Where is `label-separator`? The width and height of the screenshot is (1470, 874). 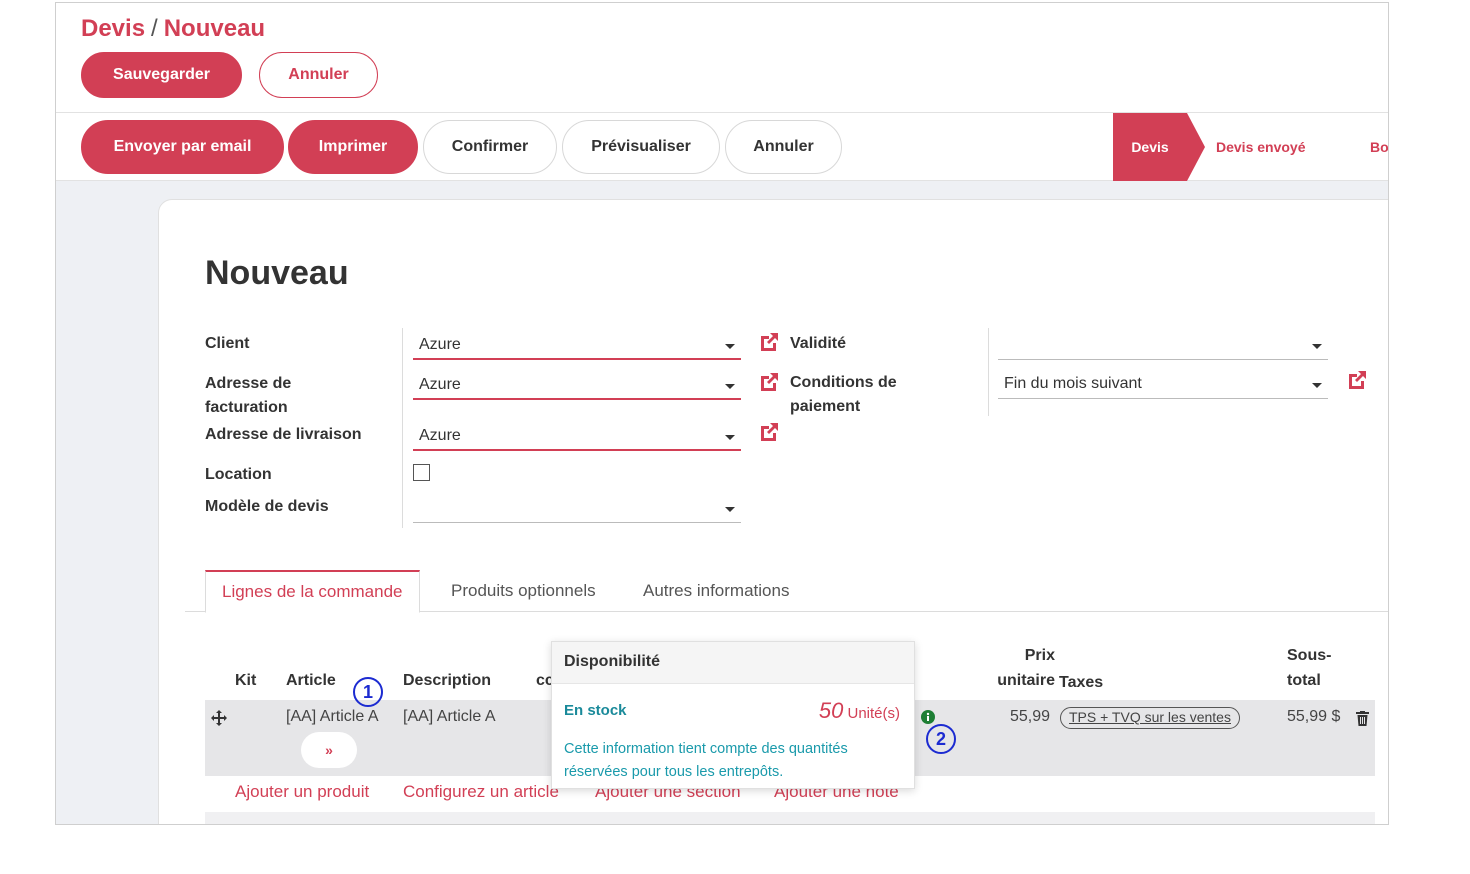 label-separator is located at coordinates (402, 428).